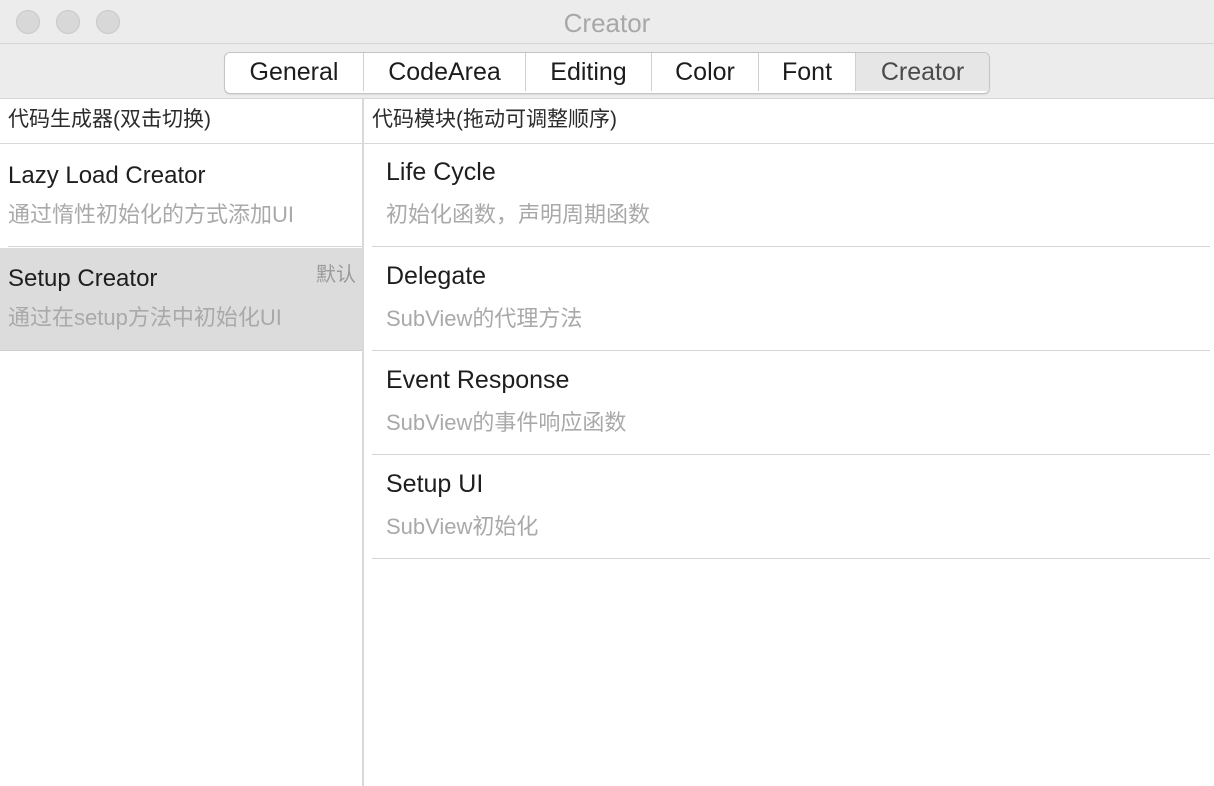  What do you see at coordinates (506, 422) in the screenshot?
I see `module-description: SubView的事件响应函数` at bounding box center [506, 422].